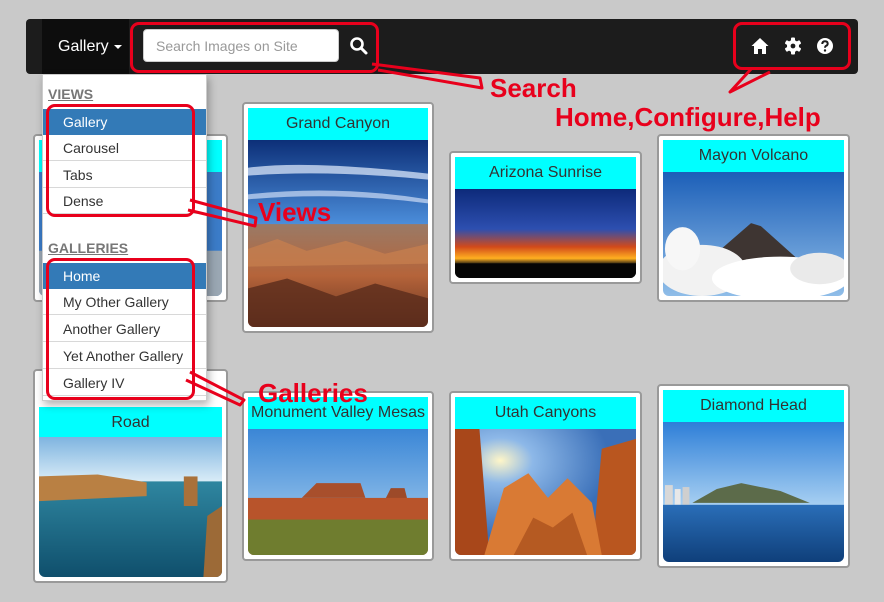 The image size is (884, 602). I want to click on galleries-annotation: Galleries, so click(313, 393).